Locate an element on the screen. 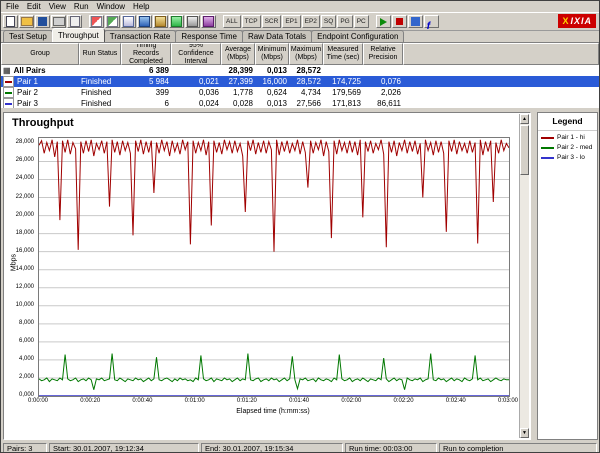 The width and height of the screenshot is (600, 453). throughput-chart-button is located at coordinates (144, 21).